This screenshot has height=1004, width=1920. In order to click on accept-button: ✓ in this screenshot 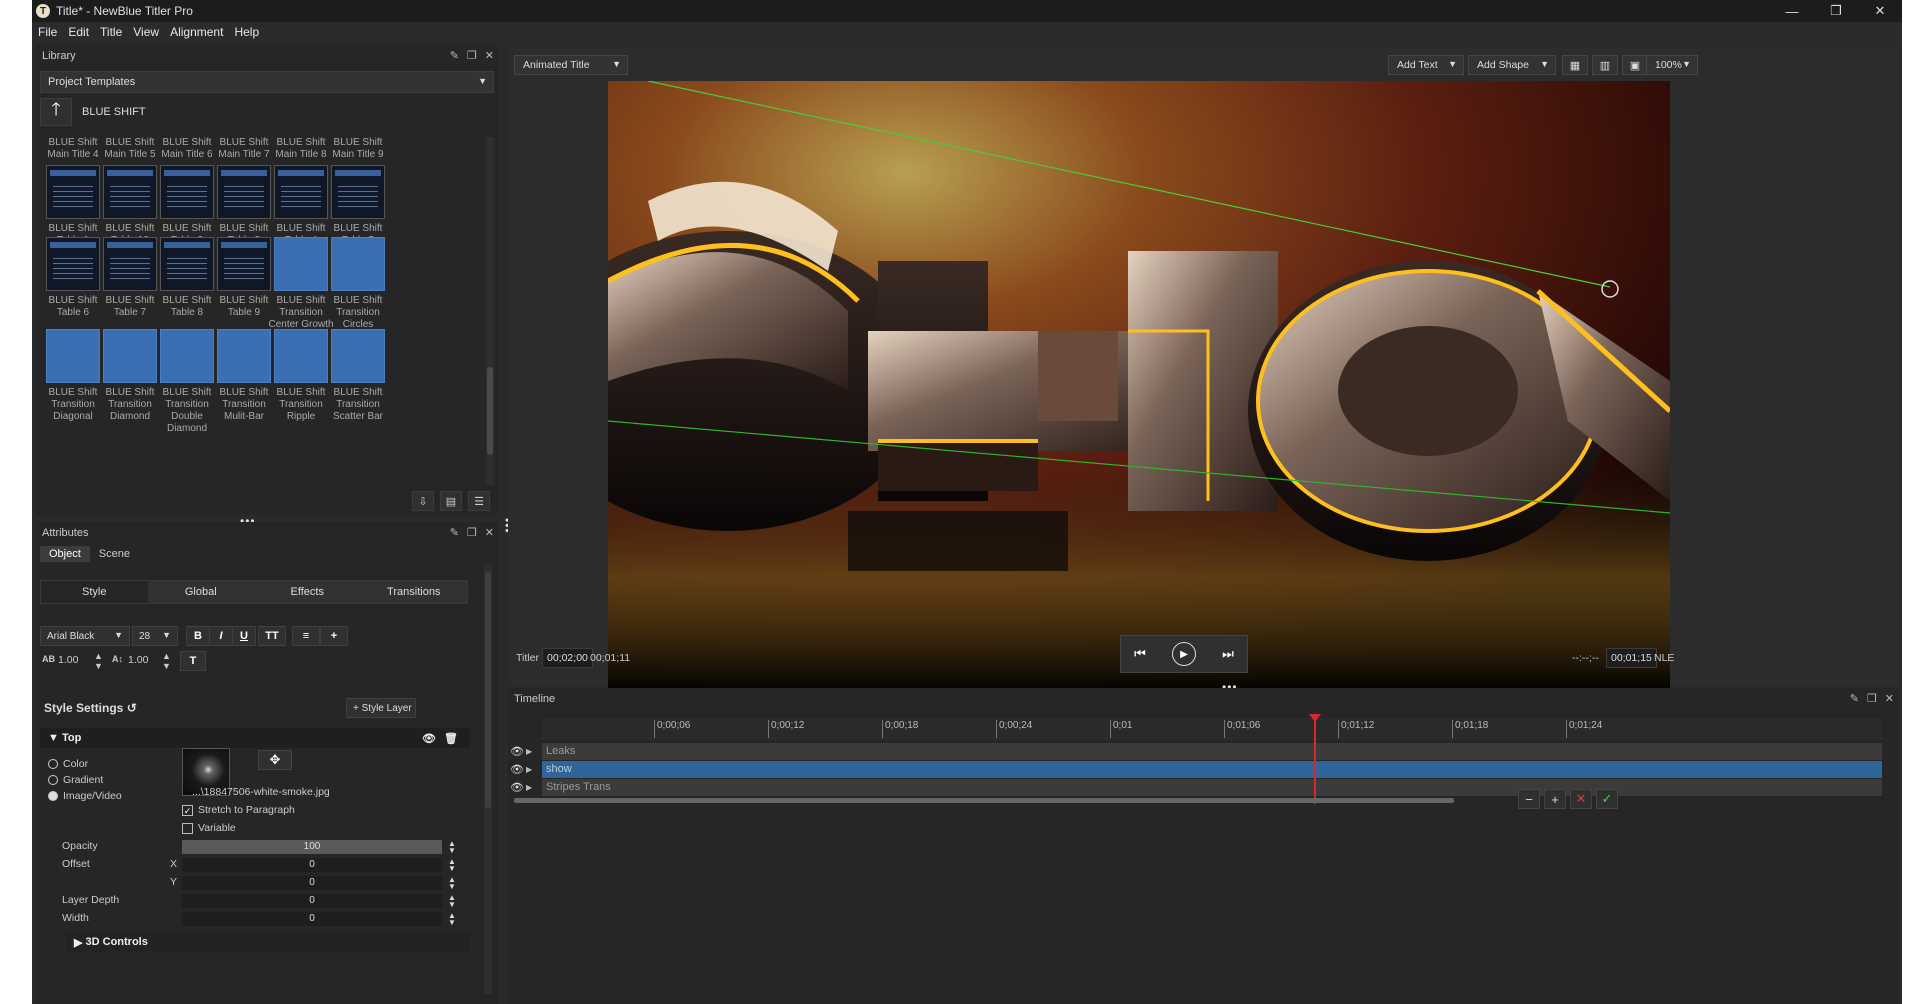, I will do `click(1607, 799)`.